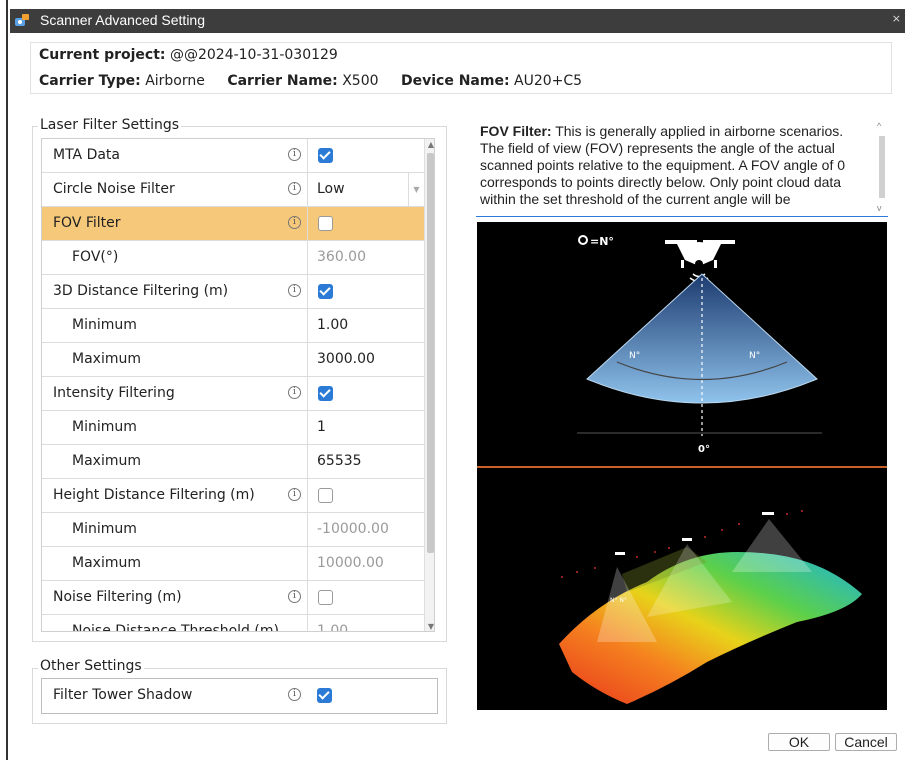 The height and width of the screenshot is (760, 905). Describe the element at coordinates (346, 359) in the screenshot. I see `value-input: 3000.00` at that location.